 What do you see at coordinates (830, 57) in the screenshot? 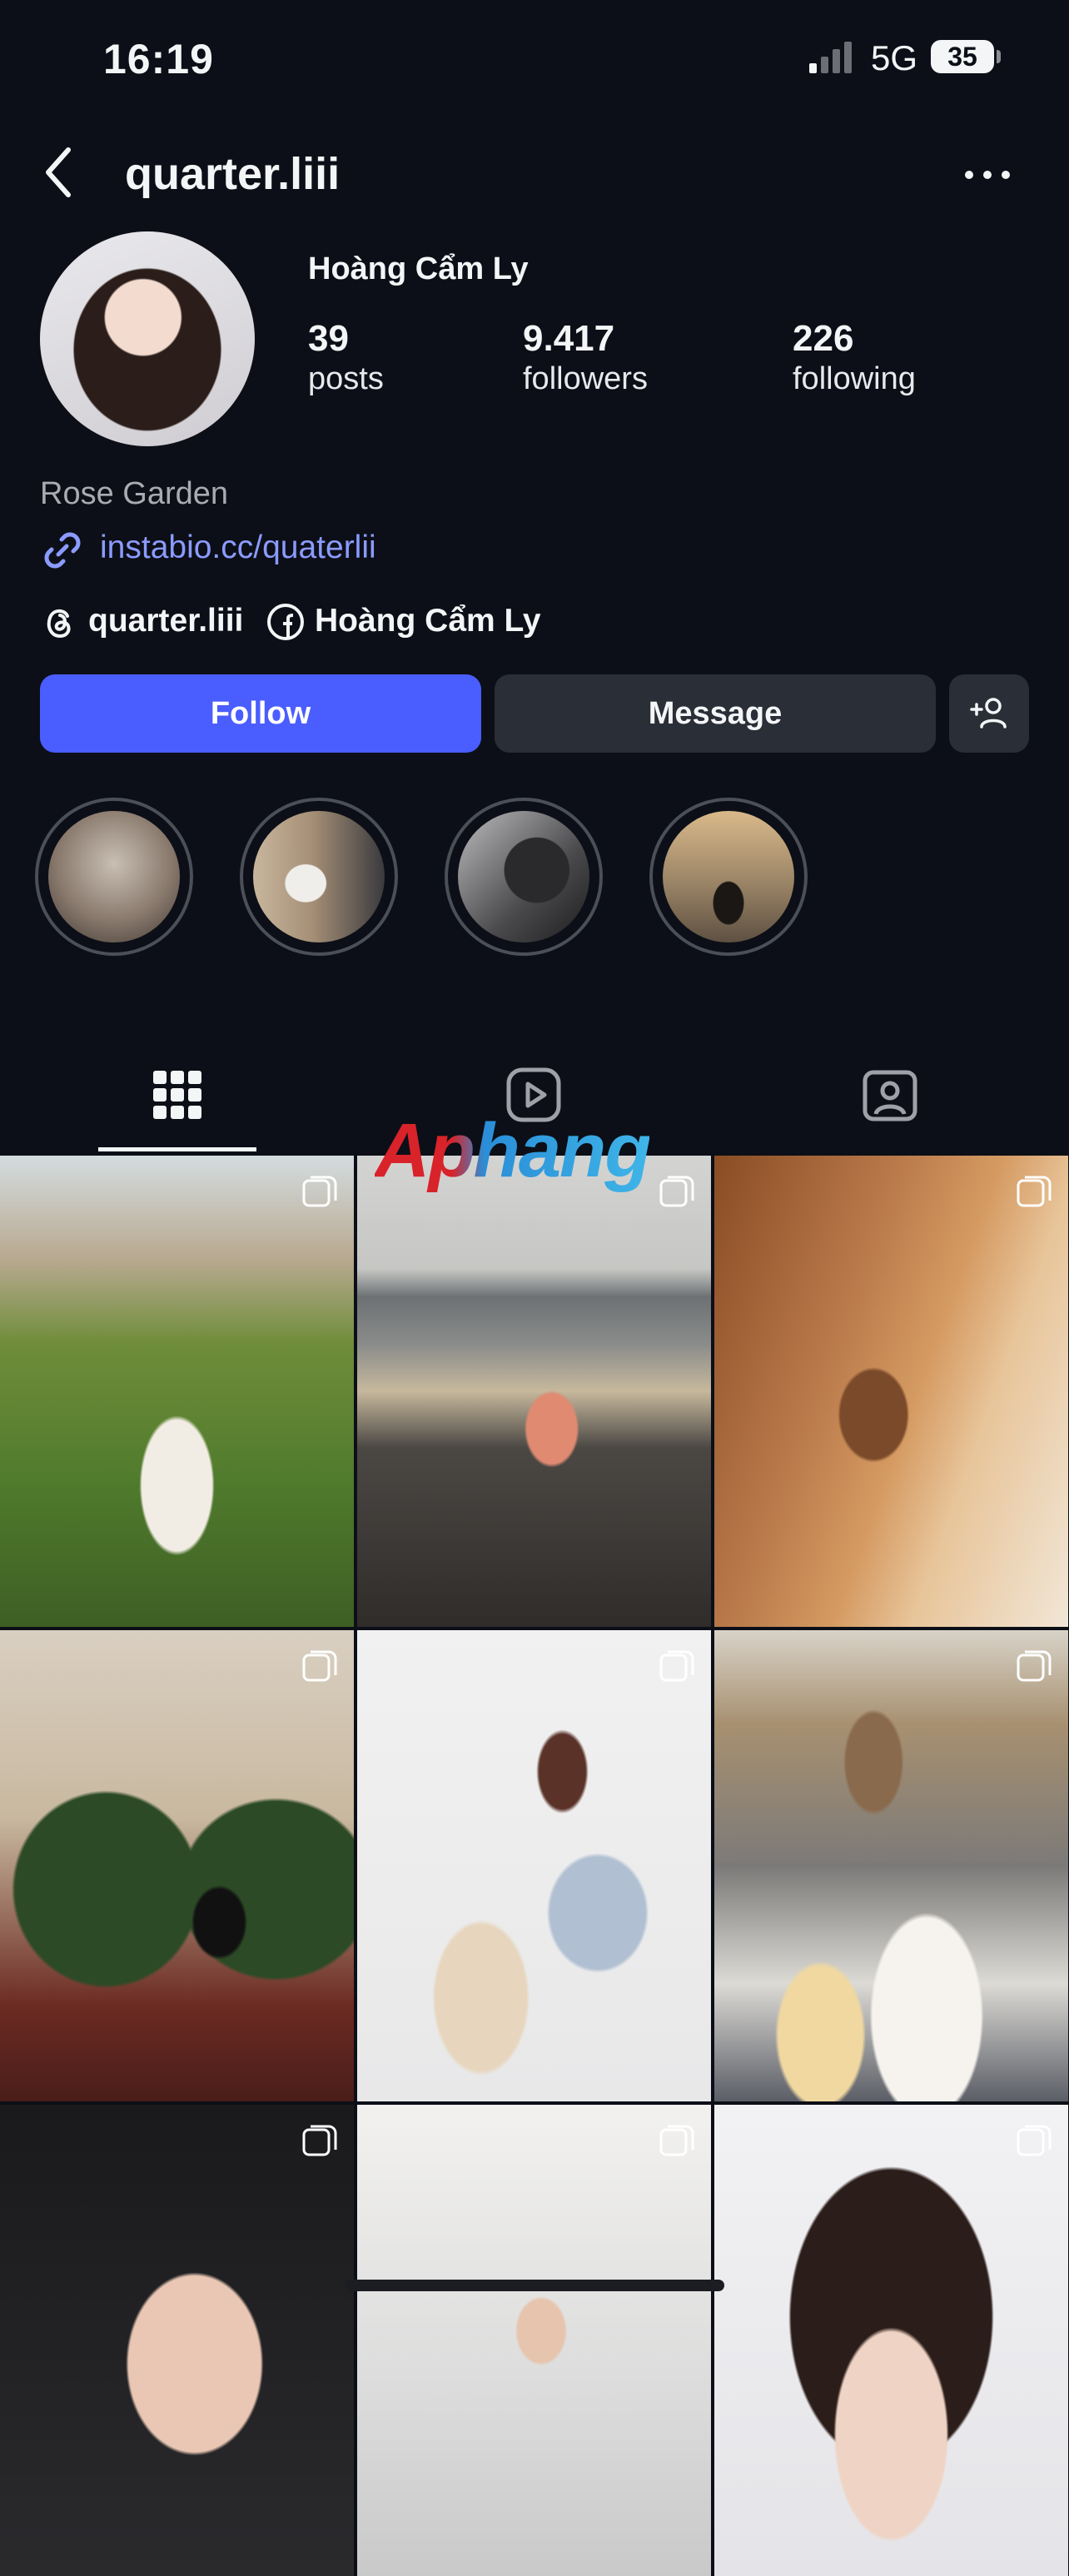
I see `signal-icon` at bounding box center [830, 57].